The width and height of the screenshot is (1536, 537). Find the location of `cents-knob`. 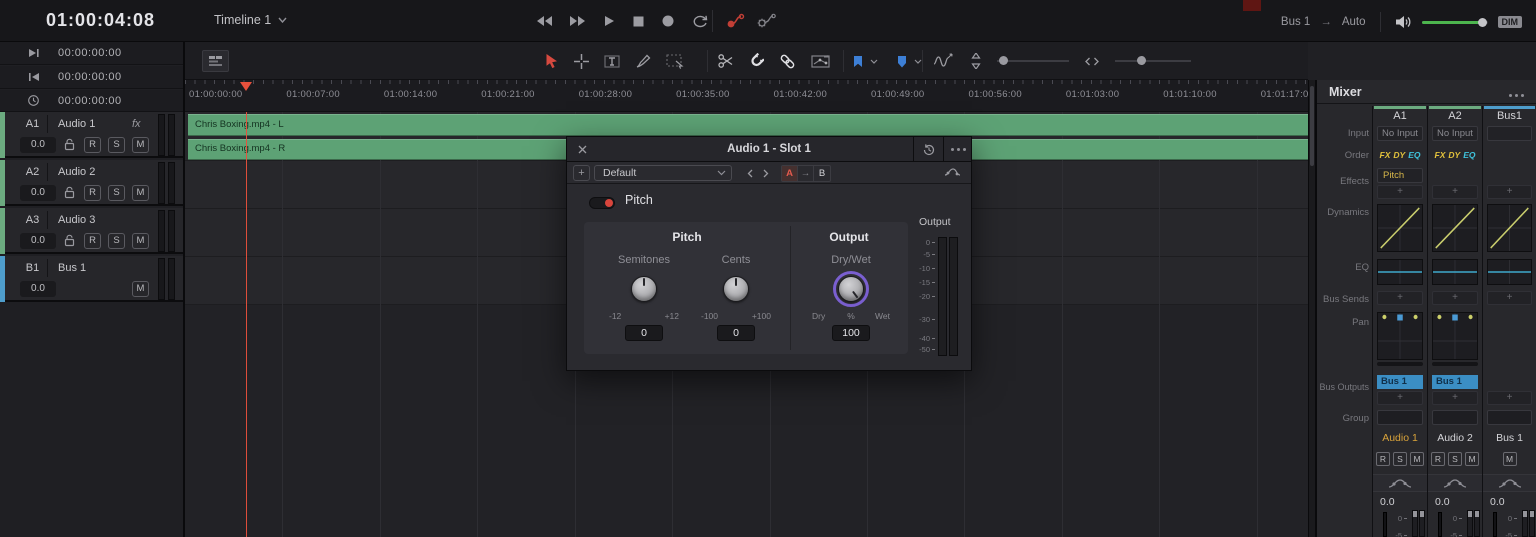

cents-knob is located at coordinates (736, 289).